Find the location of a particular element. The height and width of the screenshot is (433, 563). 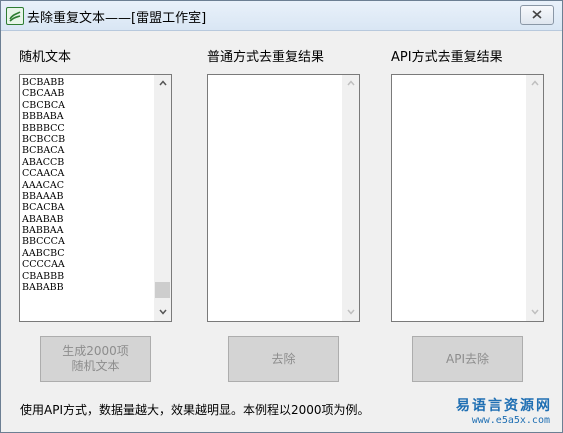

generate-random-button: 生成2000项 随机文本 is located at coordinates (95, 359).